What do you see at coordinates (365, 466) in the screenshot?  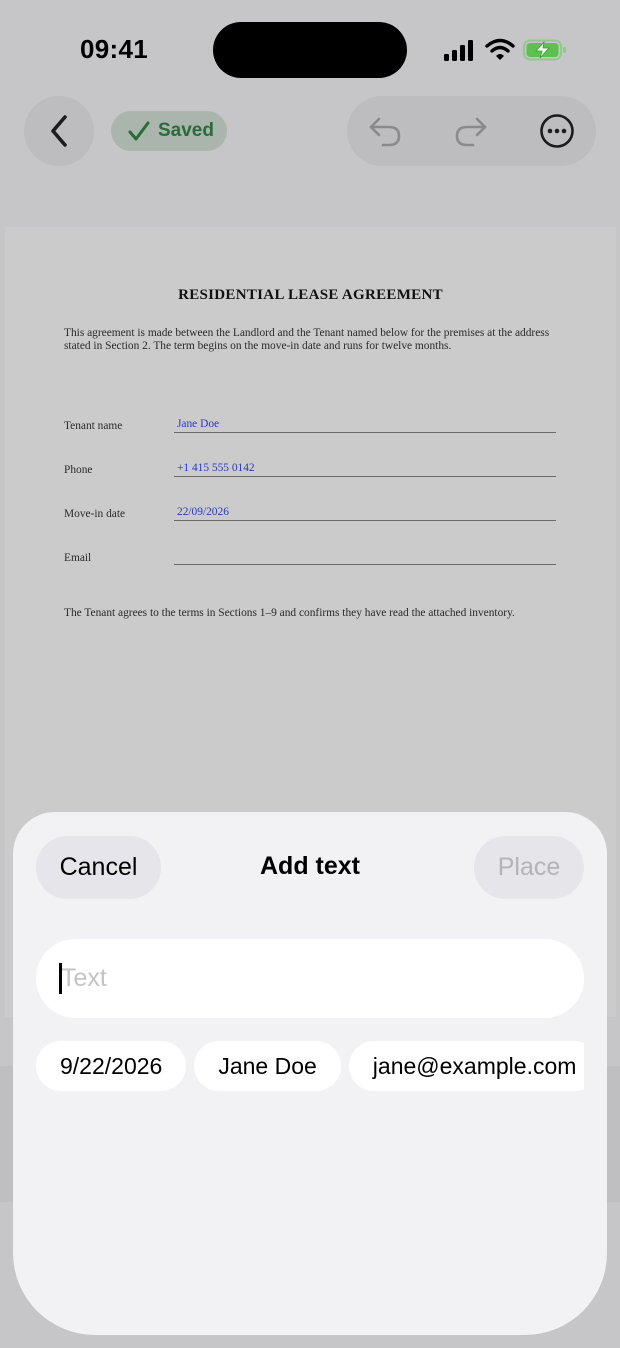 I see `field-line: +1 415 555 0142` at bounding box center [365, 466].